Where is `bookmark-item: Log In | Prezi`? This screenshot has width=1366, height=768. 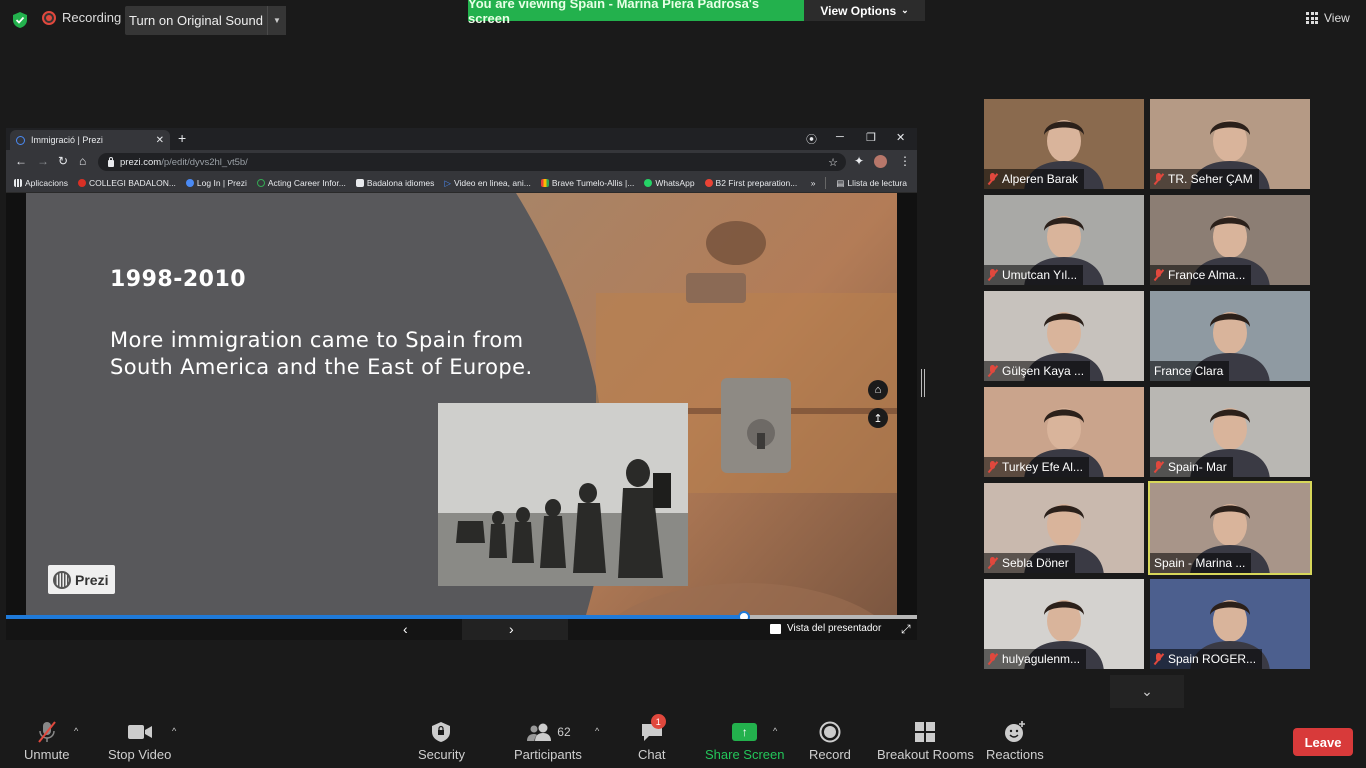
bookmark-item: Log In | Prezi is located at coordinates (216, 183).